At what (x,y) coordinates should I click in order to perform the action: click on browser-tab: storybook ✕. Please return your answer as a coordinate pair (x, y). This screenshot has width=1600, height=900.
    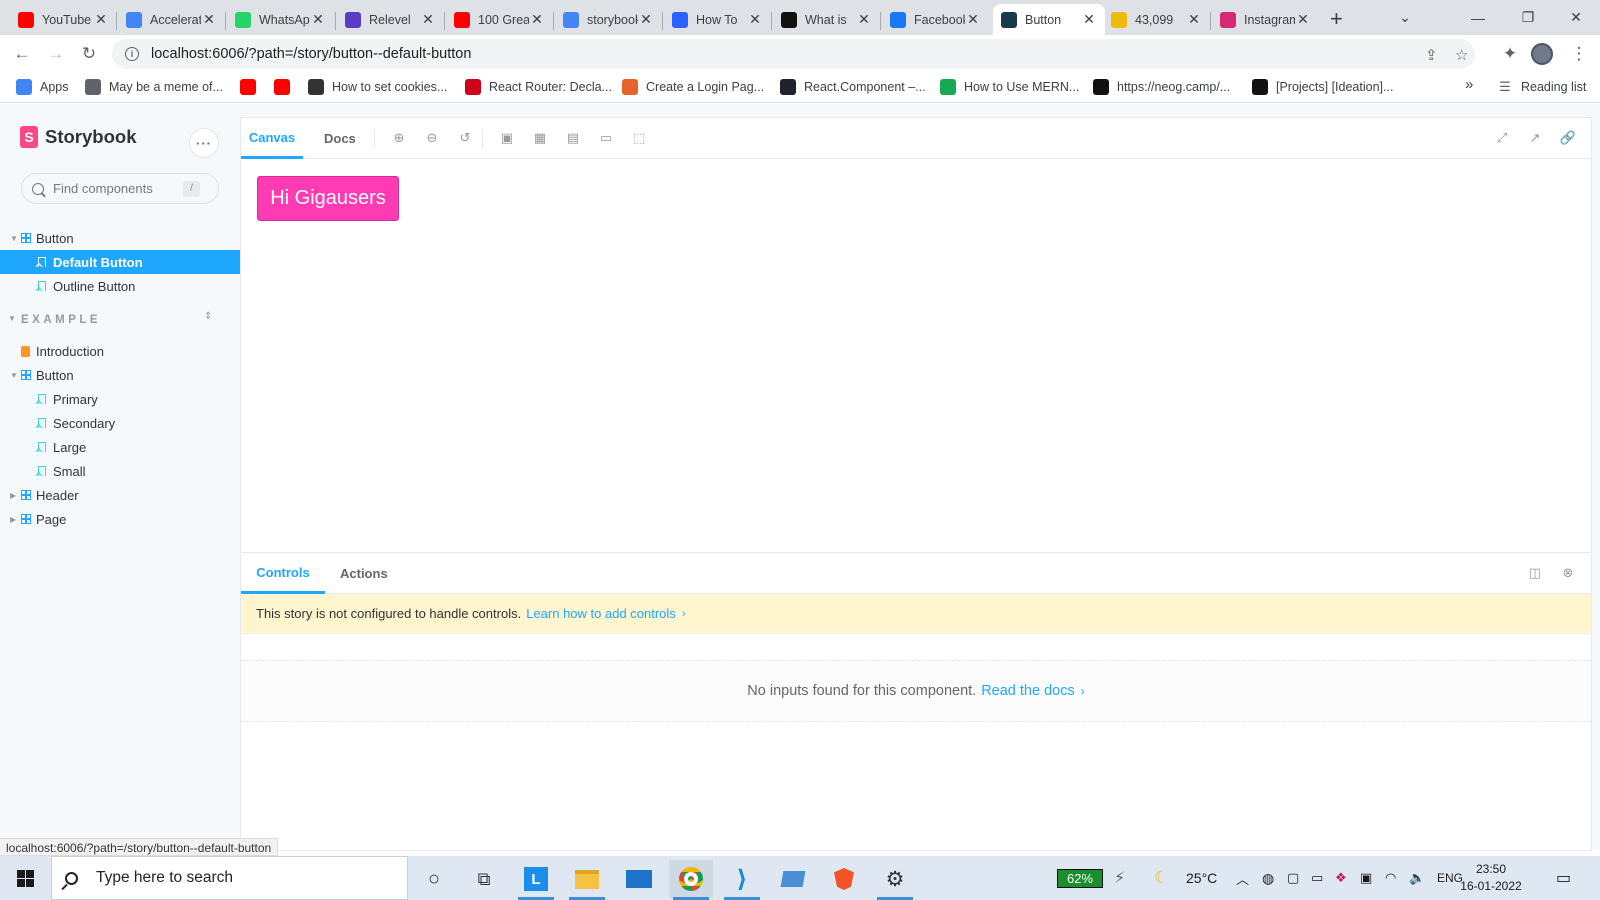
    Looking at the image, I should click on (608, 19).